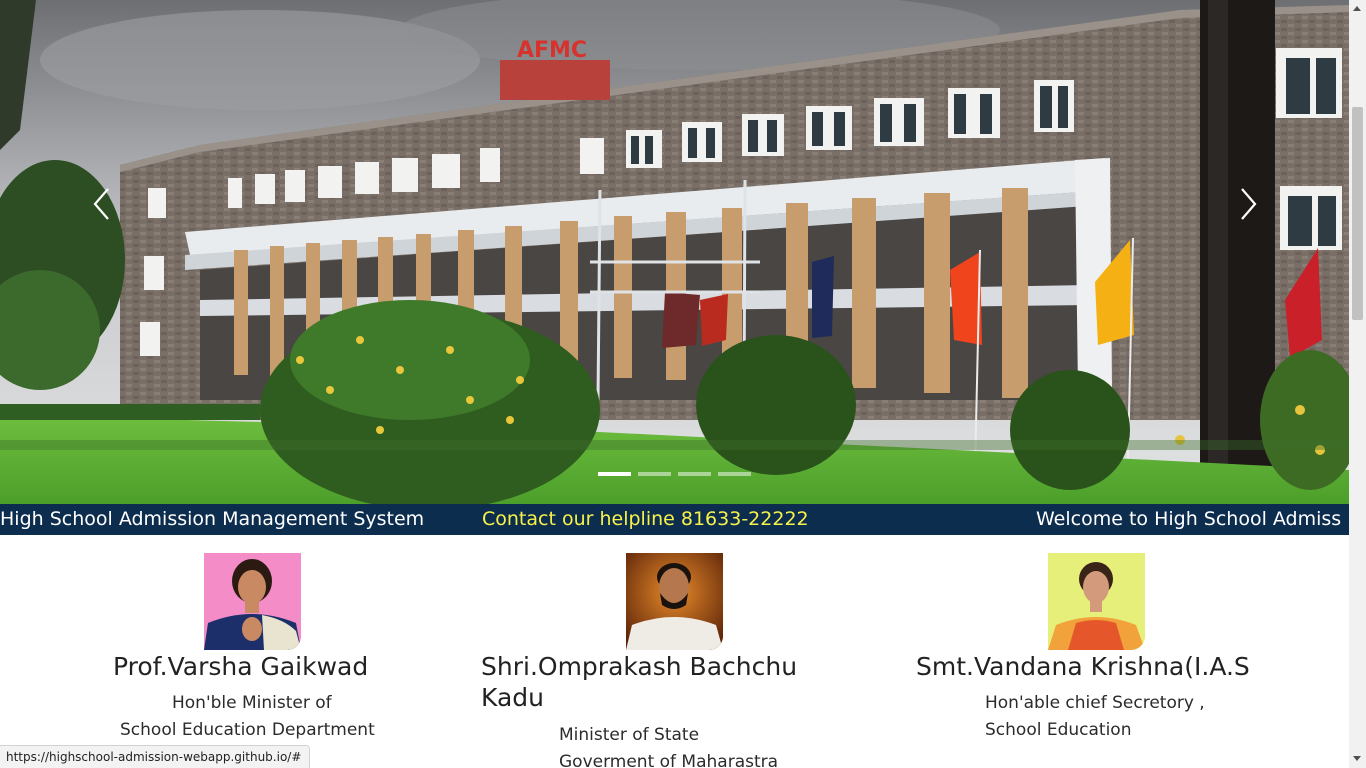  Describe the element at coordinates (1058, 730) in the screenshot. I see `official-title-chief-secretary-line2: School Education` at that location.